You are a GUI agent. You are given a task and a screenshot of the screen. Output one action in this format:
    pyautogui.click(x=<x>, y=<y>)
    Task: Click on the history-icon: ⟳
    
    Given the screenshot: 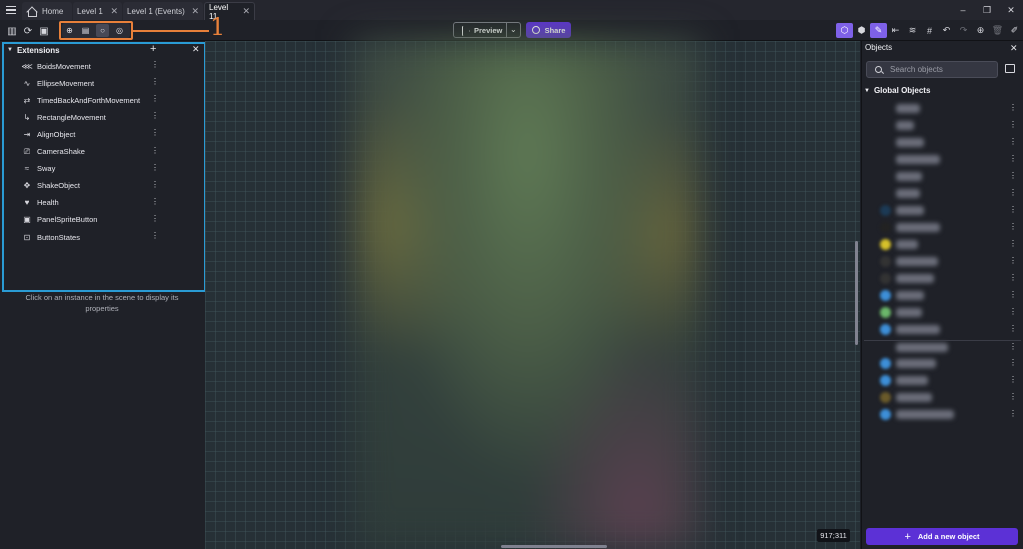 What is the action you would take?
    pyautogui.click(x=28, y=31)
    